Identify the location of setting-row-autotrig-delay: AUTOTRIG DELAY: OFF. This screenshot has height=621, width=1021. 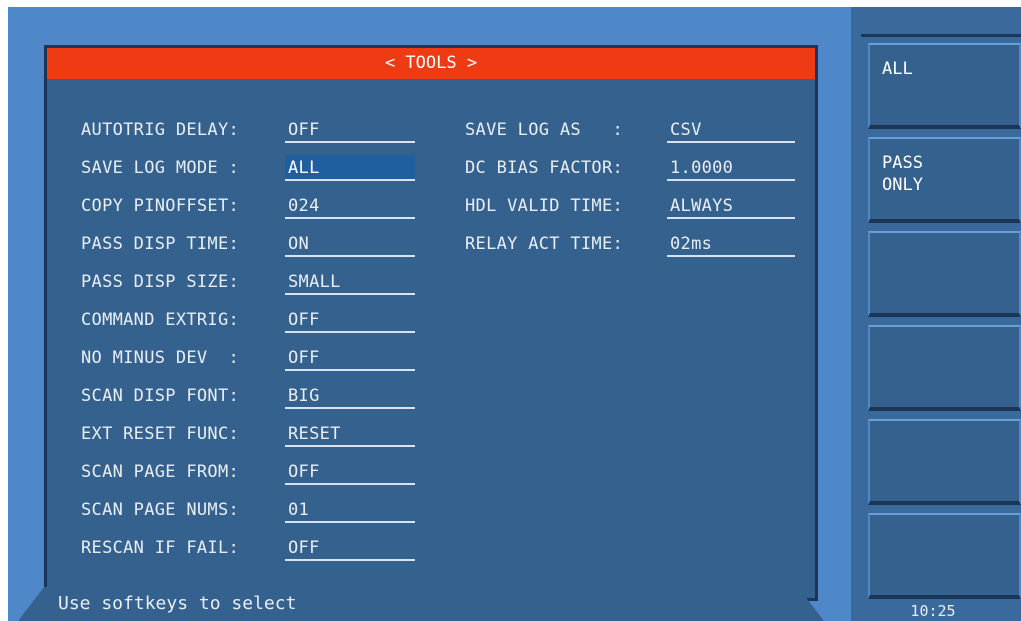
(251, 130).